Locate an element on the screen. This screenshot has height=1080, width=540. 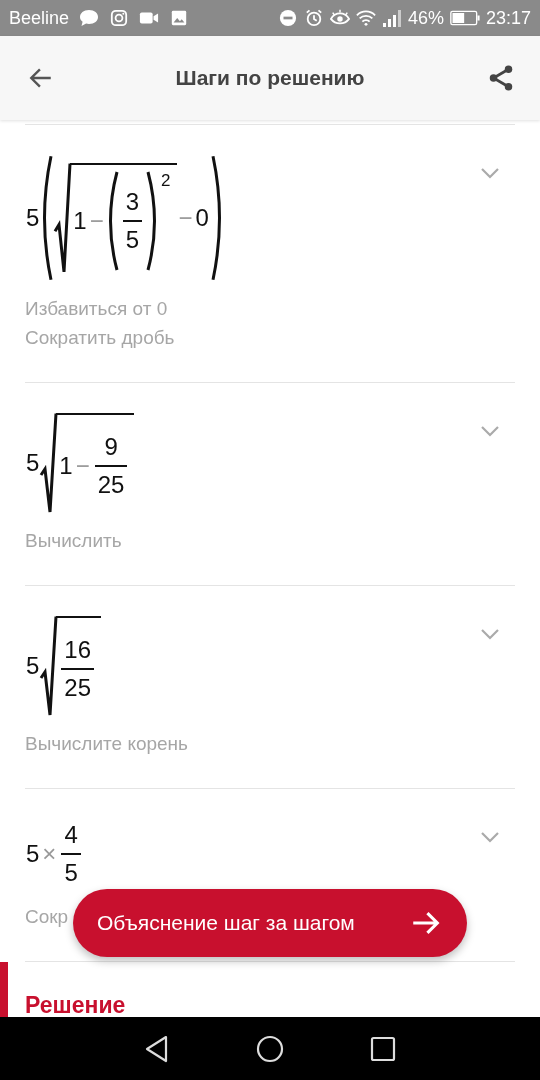
step-description: Сокр is located at coordinates (47, 917).